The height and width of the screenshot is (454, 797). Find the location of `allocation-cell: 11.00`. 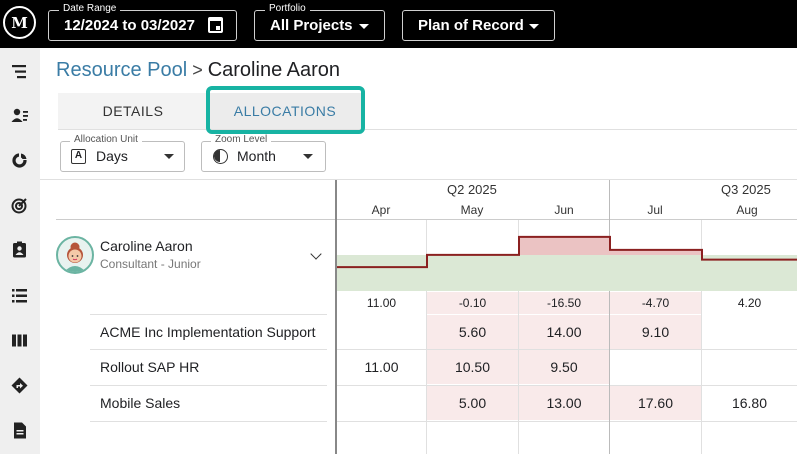

allocation-cell: 11.00 is located at coordinates (381, 367).